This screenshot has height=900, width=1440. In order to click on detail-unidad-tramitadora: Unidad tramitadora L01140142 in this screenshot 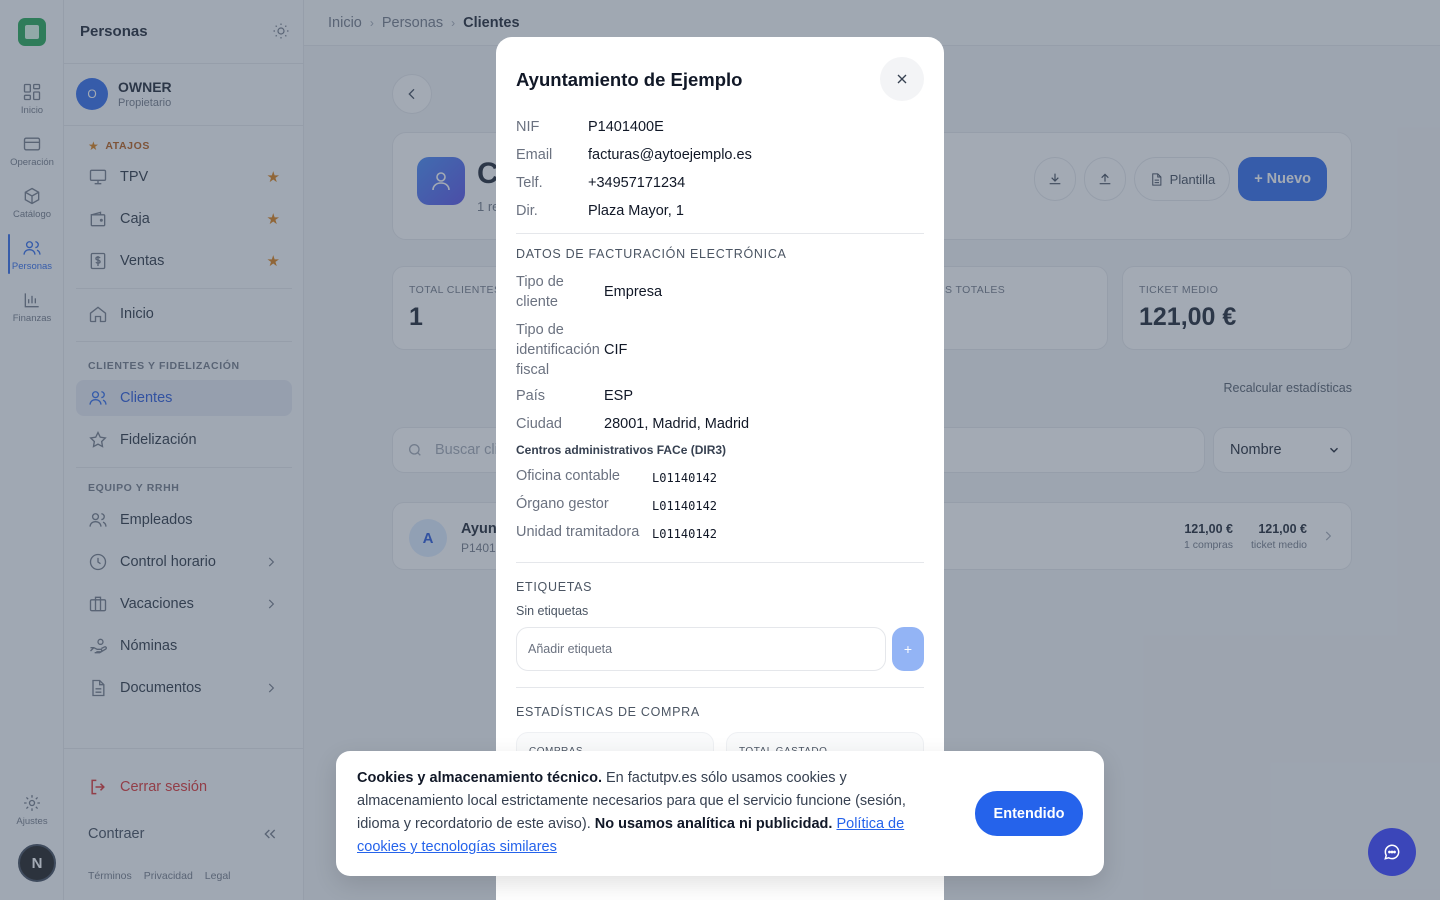, I will do `click(616, 534)`.